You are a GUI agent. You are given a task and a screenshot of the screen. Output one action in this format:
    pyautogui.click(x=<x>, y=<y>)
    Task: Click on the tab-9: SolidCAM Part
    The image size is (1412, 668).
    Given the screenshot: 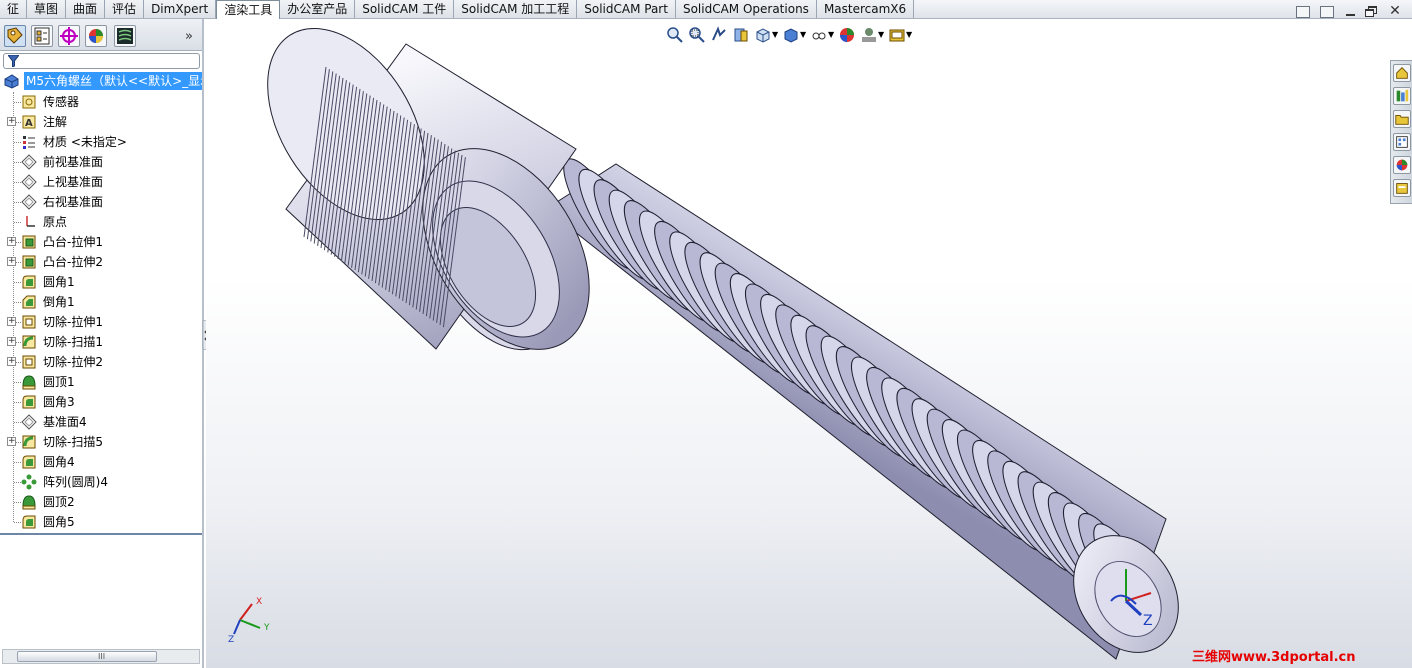 What is the action you would take?
    pyautogui.click(x=626, y=9)
    